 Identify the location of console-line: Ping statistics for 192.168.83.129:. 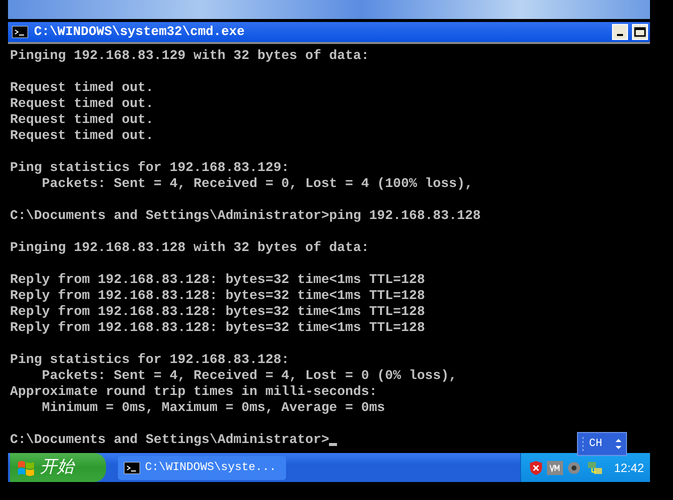
(150, 168).